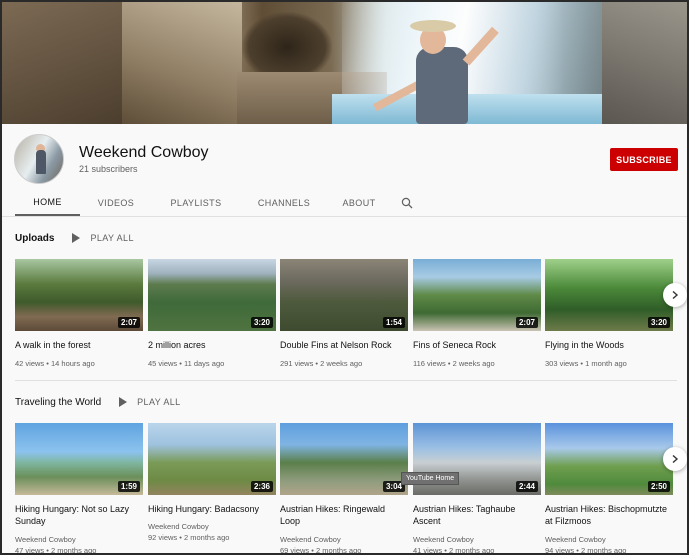 Image resolution: width=689 pixels, height=555 pixels. What do you see at coordinates (393, 322) in the screenshot?
I see `video-duration: 1:54` at bounding box center [393, 322].